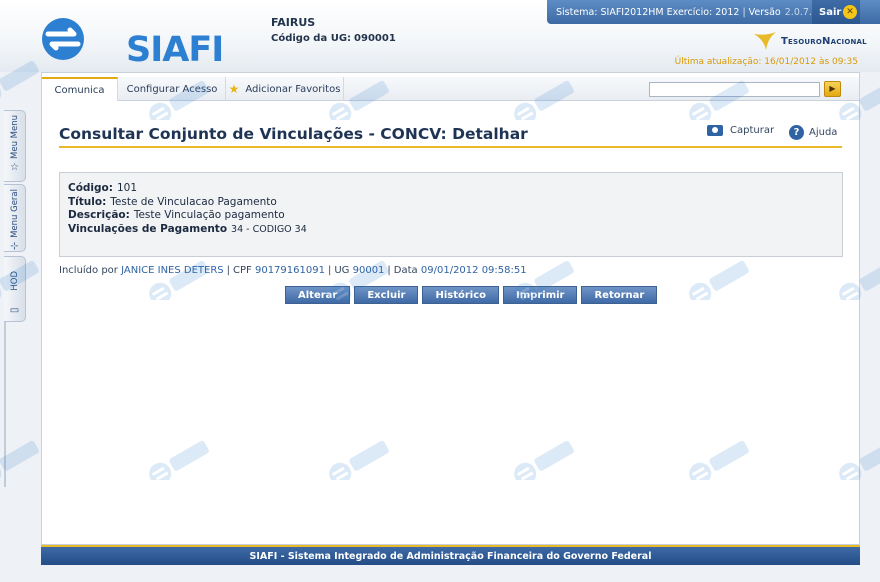  I want to click on tesouro-brand: TesouroNacional, so click(824, 41).